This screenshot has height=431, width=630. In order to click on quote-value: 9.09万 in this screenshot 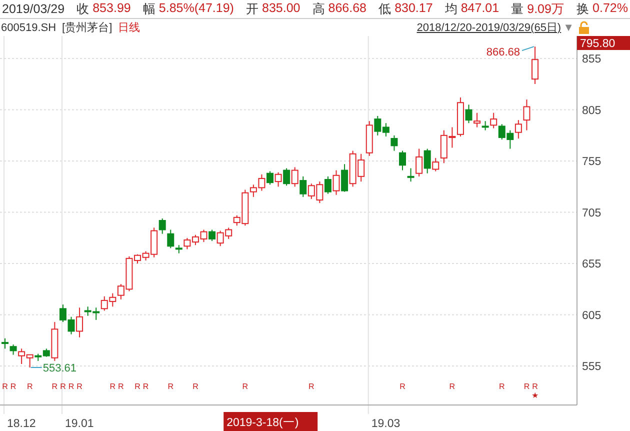, I will do `click(545, 9)`.